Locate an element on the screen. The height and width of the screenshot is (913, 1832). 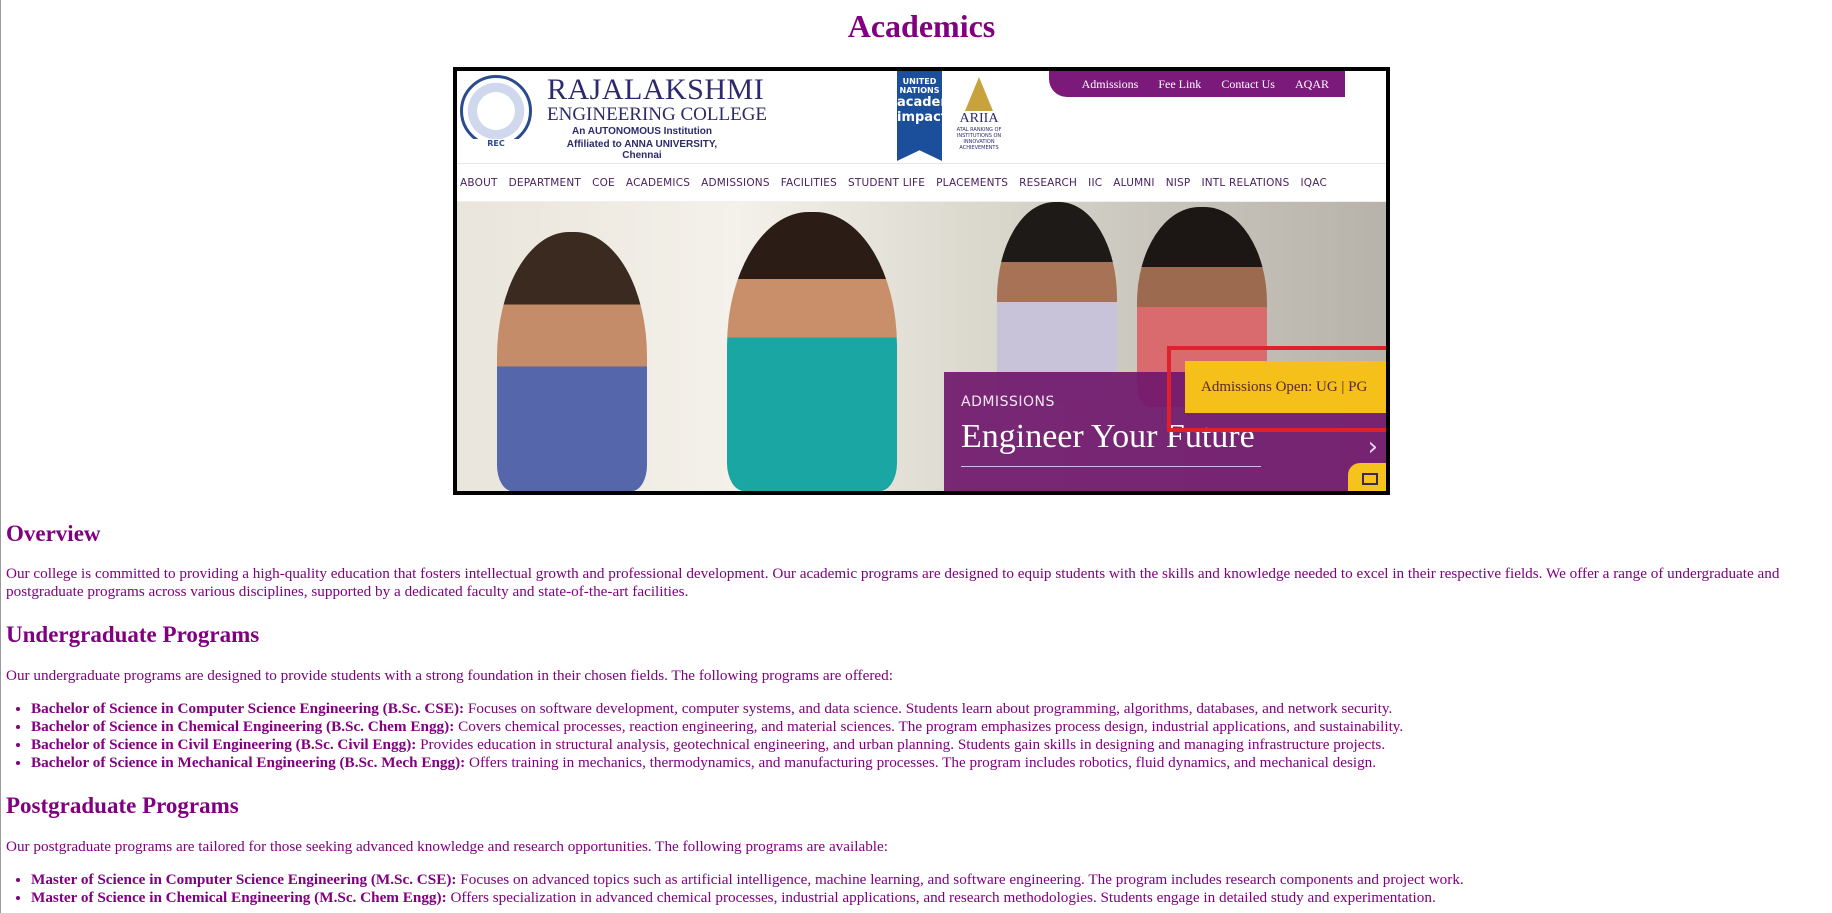
nav-intl-relations: INTL RELATIONS is located at coordinates (1245, 182).